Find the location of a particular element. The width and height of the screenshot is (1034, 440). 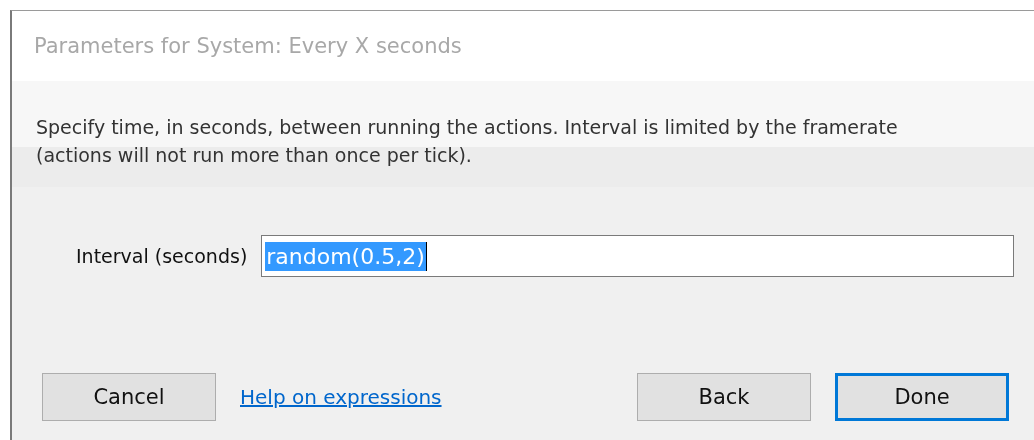

description-text: Specify time, in seconds, between running the actions. Interval is limited by the framerate (actions will not run more than once per tick). is located at coordinates (467, 141).